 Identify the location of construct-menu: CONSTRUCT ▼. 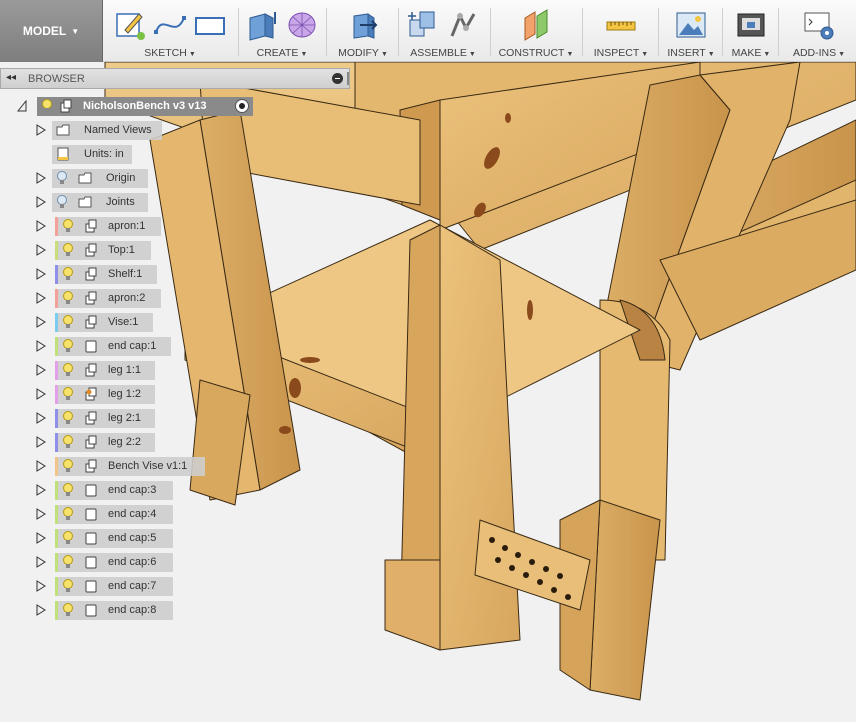
(536, 53).